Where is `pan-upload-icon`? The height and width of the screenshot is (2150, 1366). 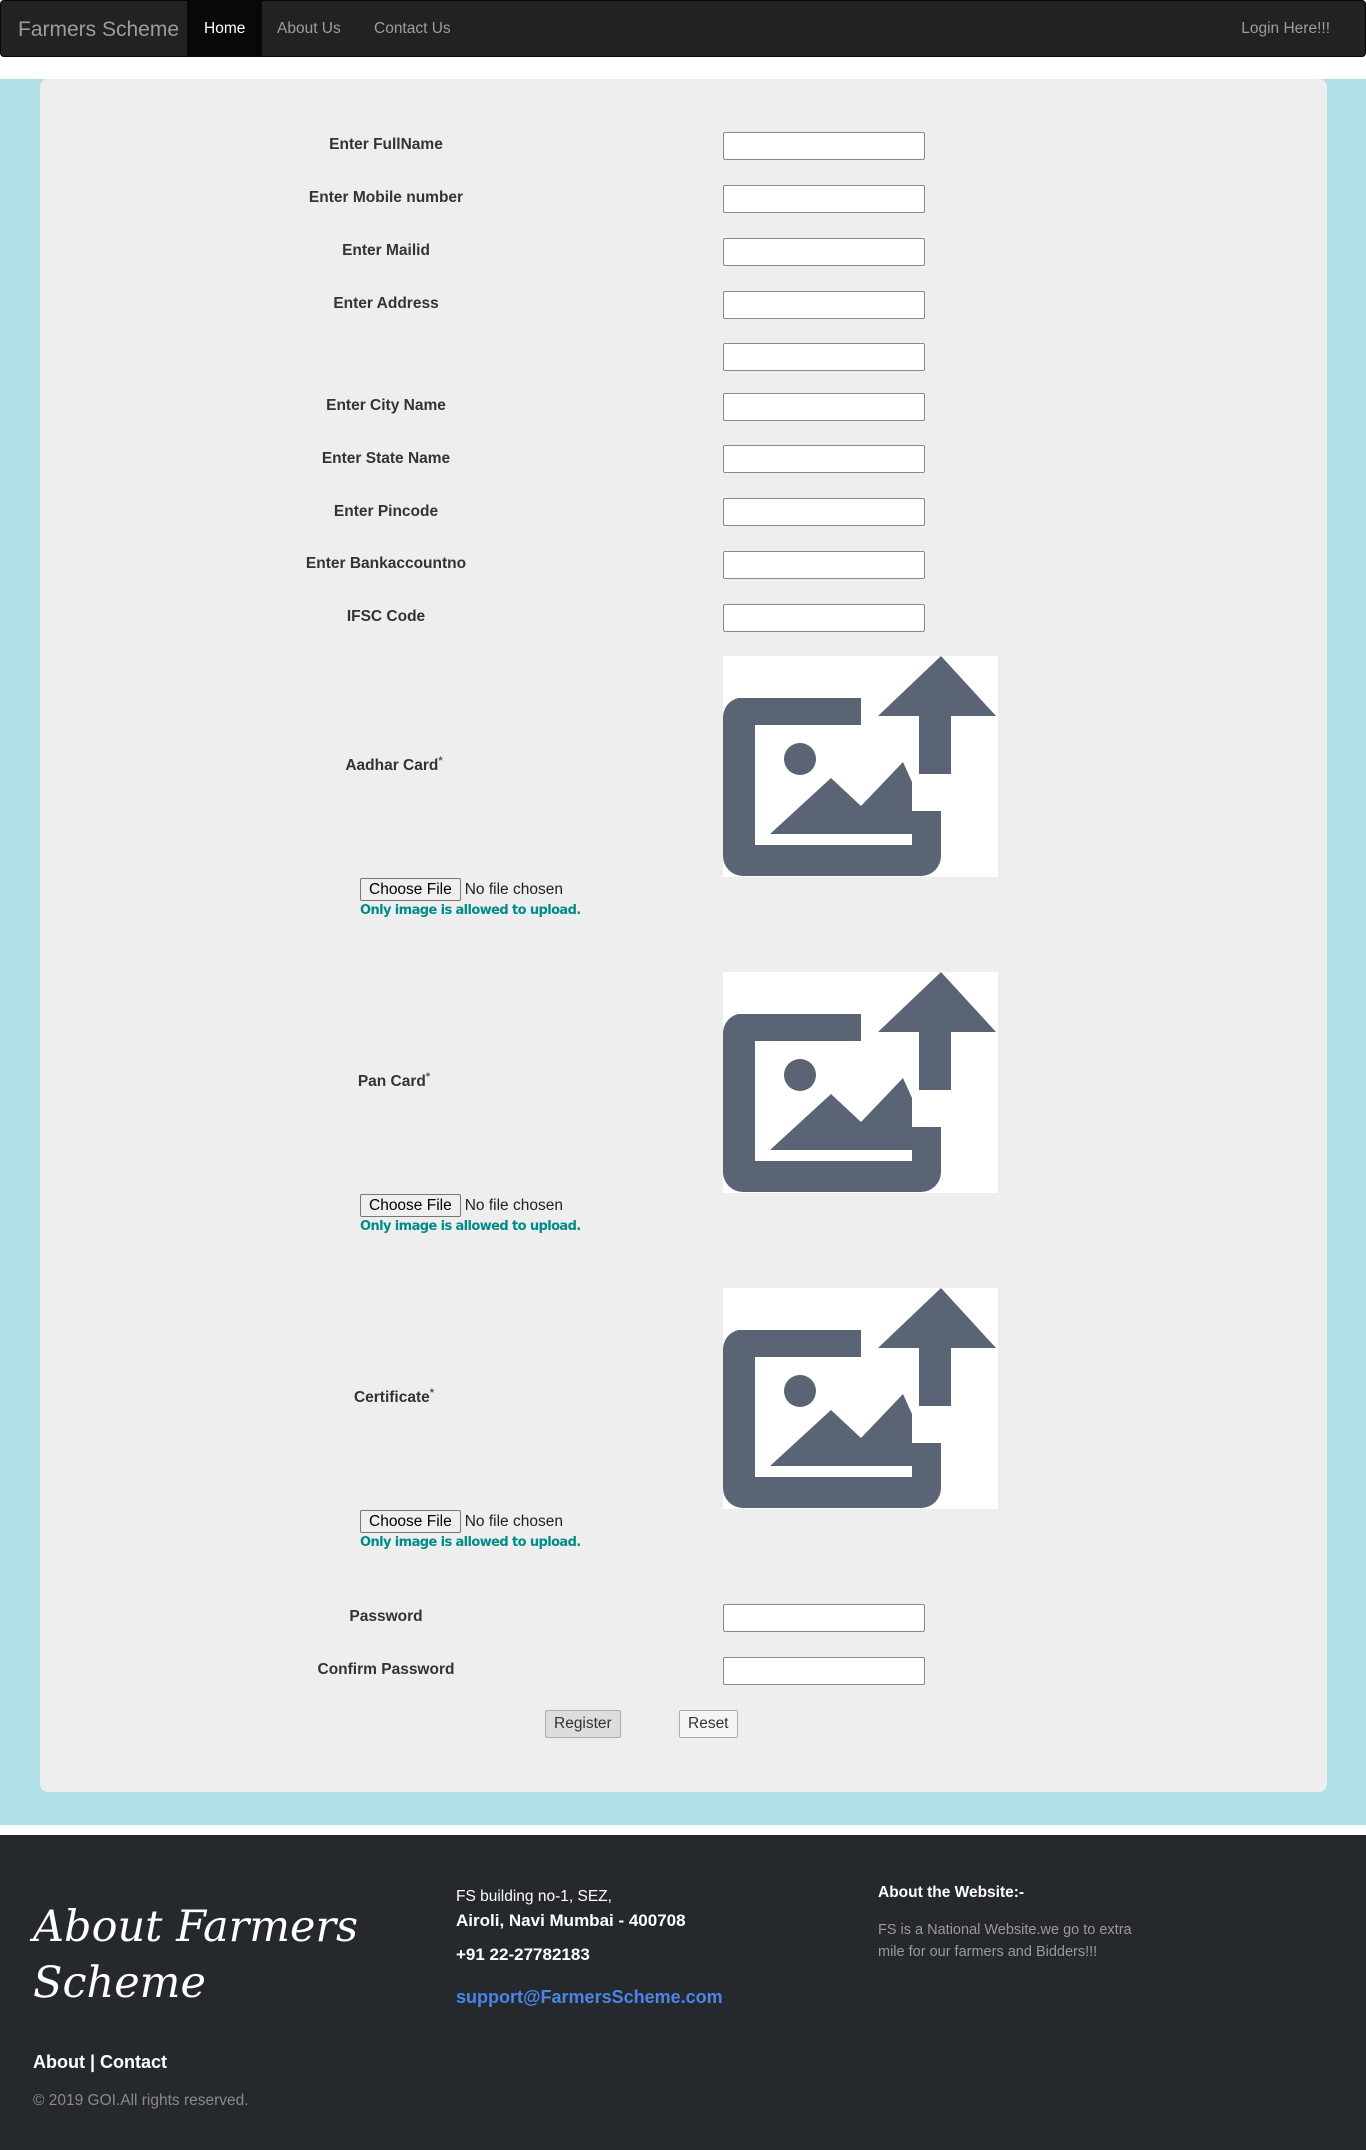 pan-upload-icon is located at coordinates (860, 1082).